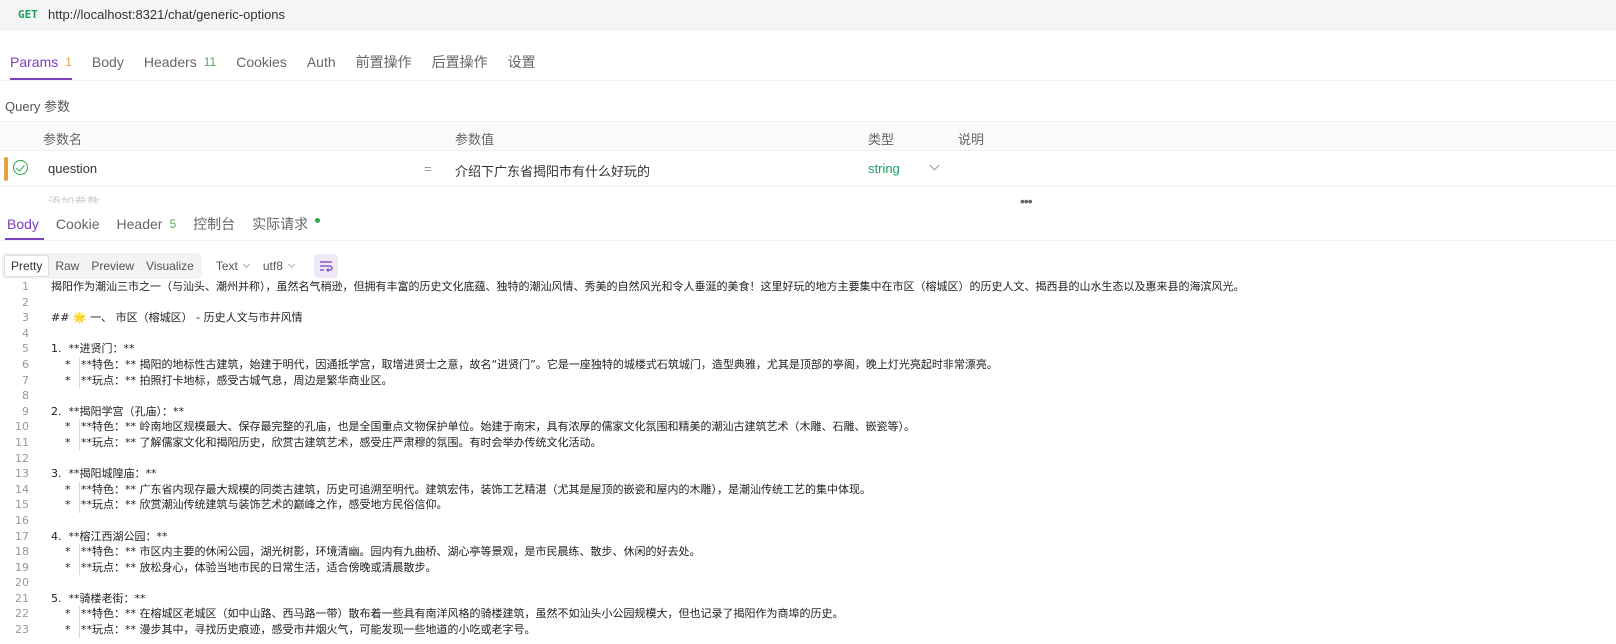 This screenshot has width=1616, height=644. Describe the element at coordinates (808, 459) in the screenshot. I see `code-line: 12` at that location.